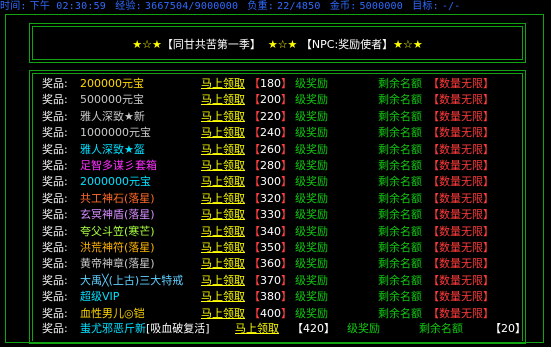  What do you see at coordinates (112, 116) in the screenshot?
I see `reward-item: 雅人深致★新` at bounding box center [112, 116].